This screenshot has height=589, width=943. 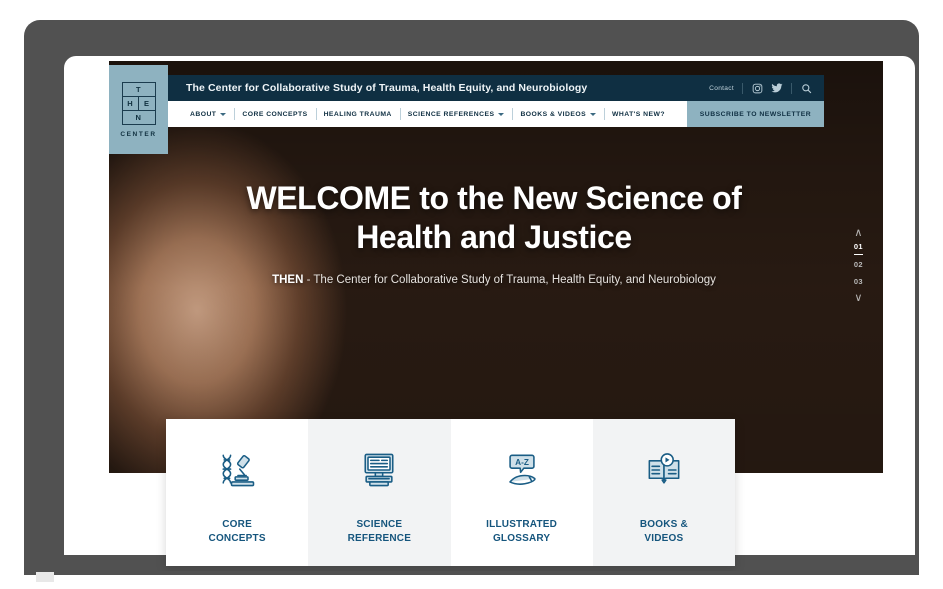 What do you see at coordinates (379, 531) in the screenshot?
I see `card-label: SCIENCE REFERENCE` at bounding box center [379, 531].